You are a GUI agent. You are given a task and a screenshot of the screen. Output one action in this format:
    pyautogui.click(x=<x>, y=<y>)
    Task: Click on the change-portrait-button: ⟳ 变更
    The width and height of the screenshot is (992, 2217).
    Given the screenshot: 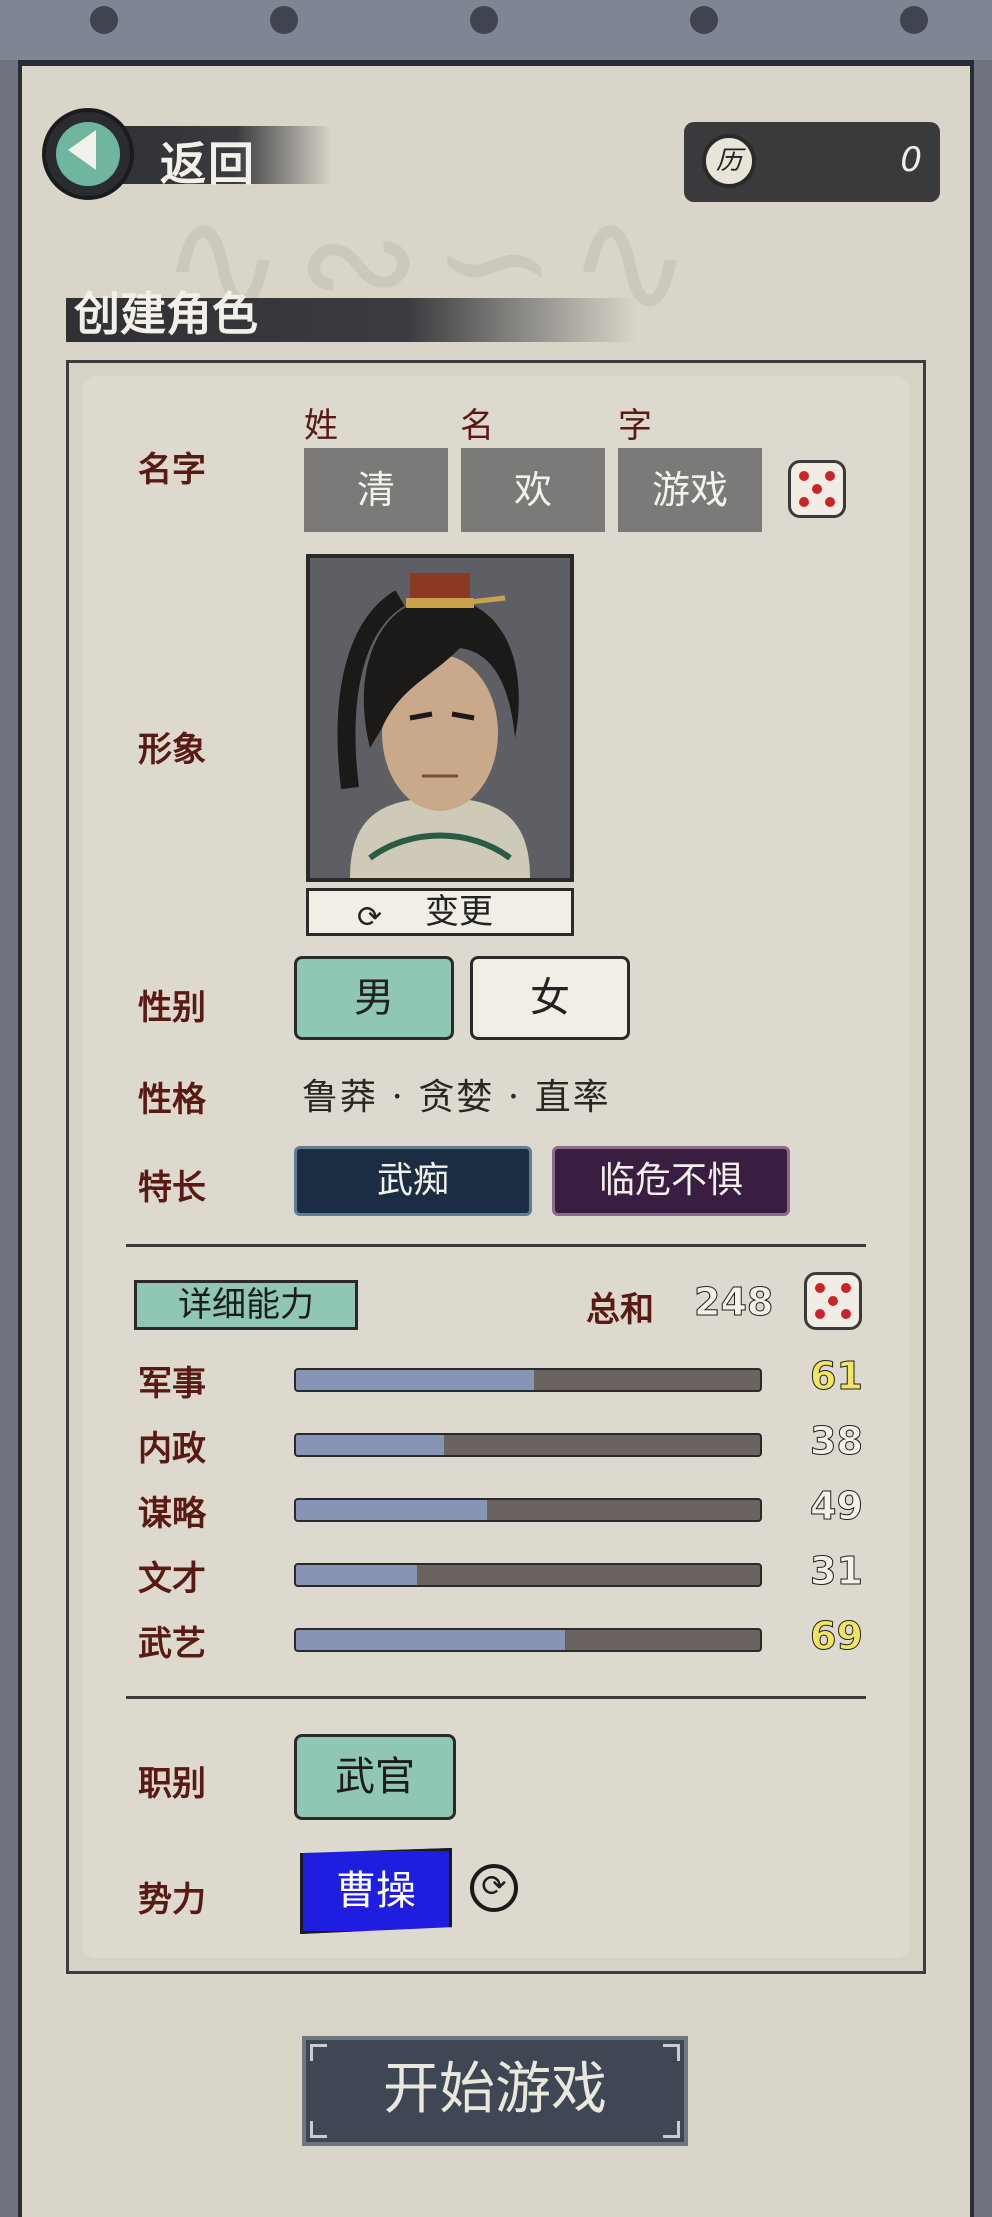 What is the action you would take?
    pyautogui.click(x=440, y=912)
    